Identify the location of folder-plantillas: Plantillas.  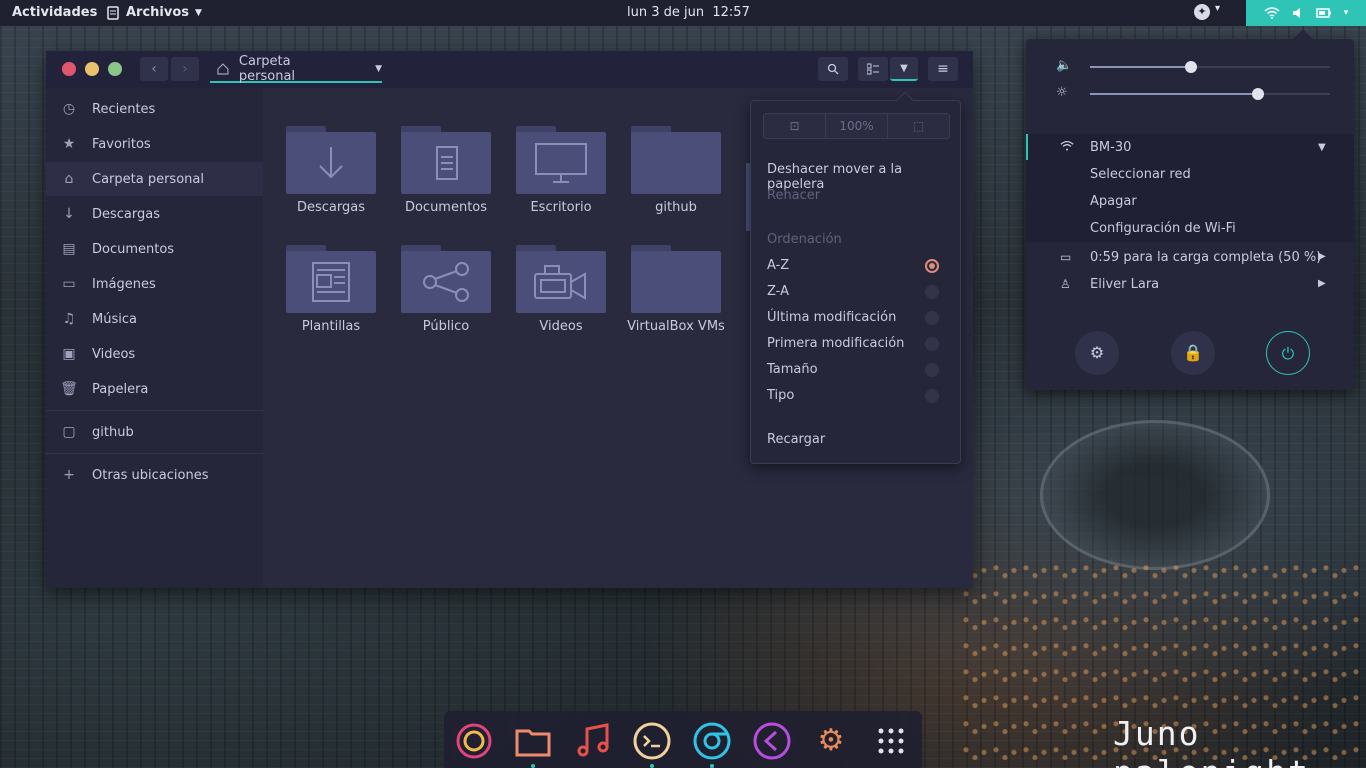
(331, 295).